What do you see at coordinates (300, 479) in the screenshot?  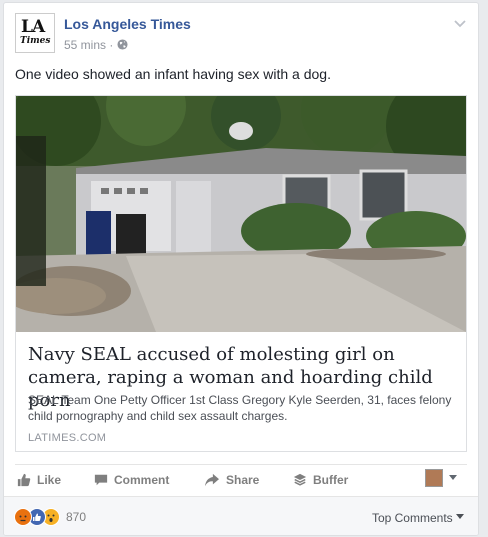 I see `buffer-icon` at bounding box center [300, 479].